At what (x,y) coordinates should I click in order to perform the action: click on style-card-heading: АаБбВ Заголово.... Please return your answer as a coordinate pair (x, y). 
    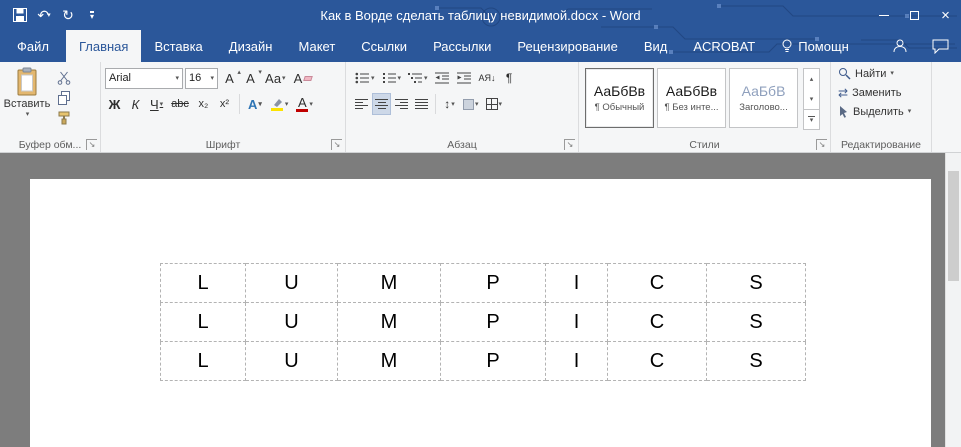
    Looking at the image, I should click on (763, 98).